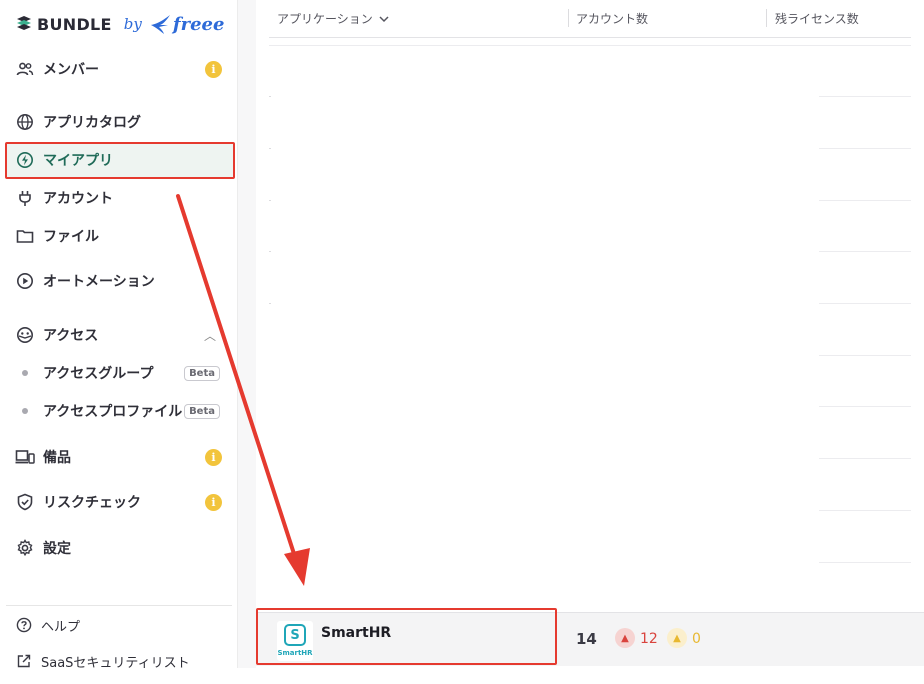 This screenshot has height=684, width=924. What do you see at coordinates (120, 160) in the screenshot?
I see `sidebar-item-my-apps: マイアプリ` at bounding box center [120, 160].